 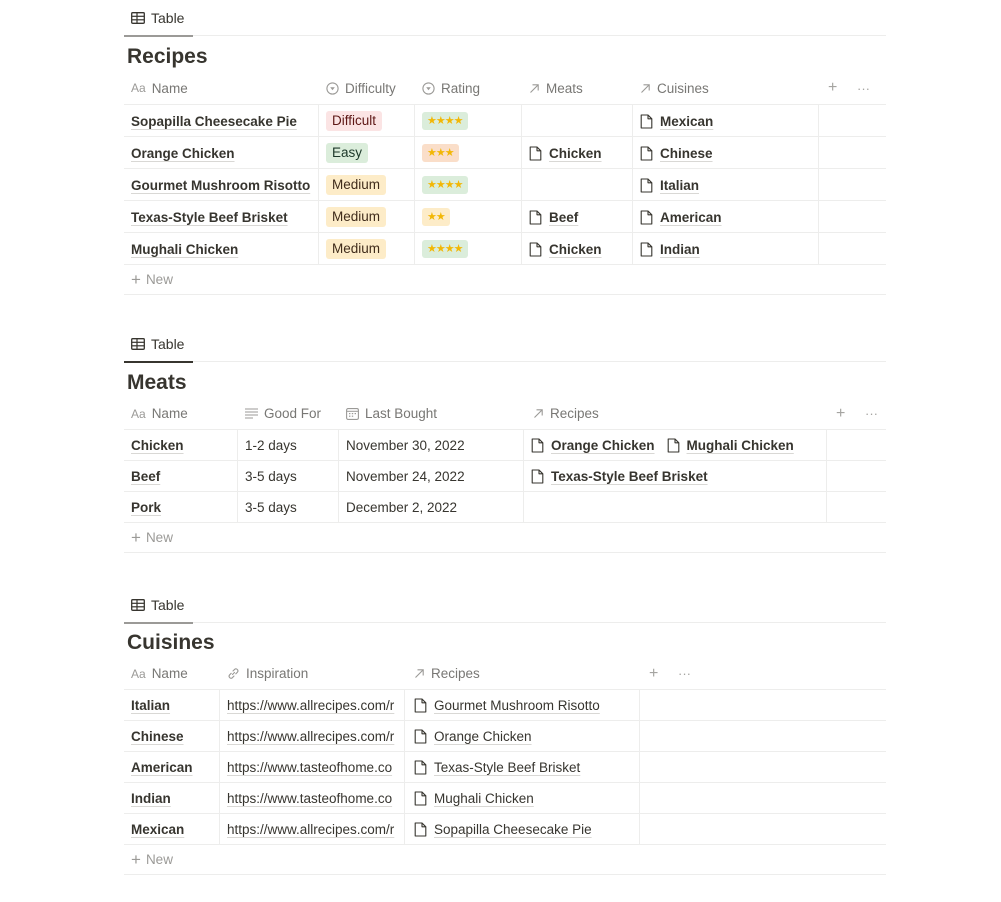 What do you see at coordinates (181, 507) in the screenshot?
I see `name-cell: Pork` at bounding box center [181, 507].